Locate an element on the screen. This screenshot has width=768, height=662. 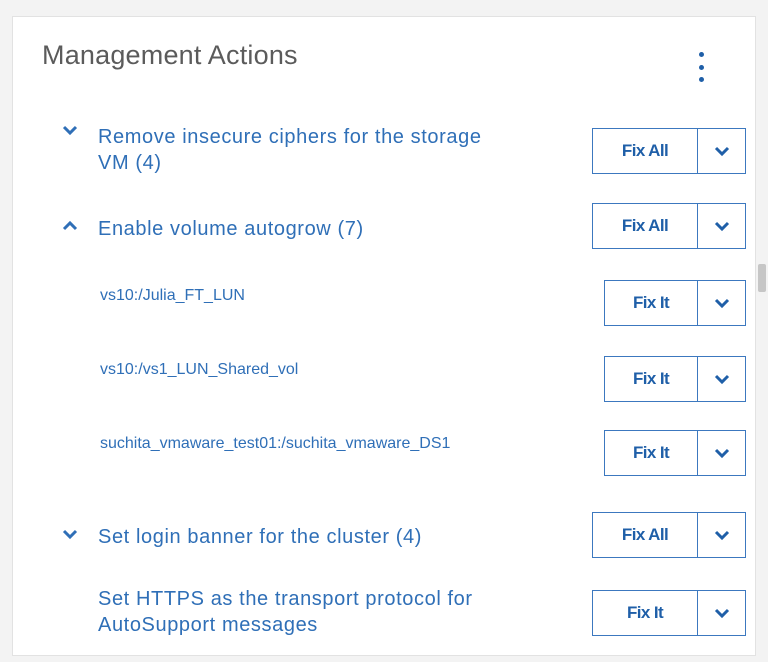
action-label-line1: Remove insecure ciphers for the storage is located at coordinates (290, 137).